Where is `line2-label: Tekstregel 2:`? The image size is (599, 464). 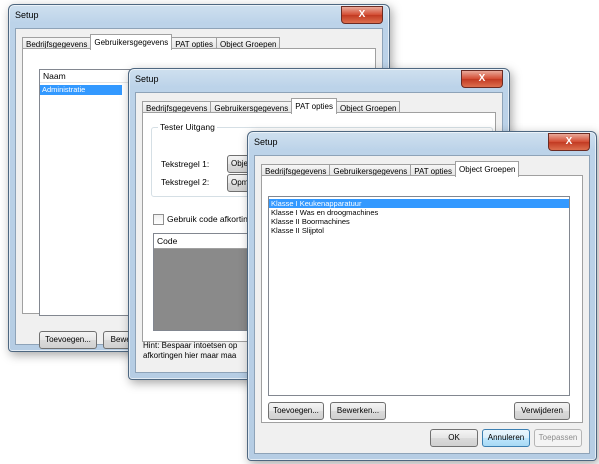
line2-label: Tekstregel 2: is located at coordinates (185, 182).